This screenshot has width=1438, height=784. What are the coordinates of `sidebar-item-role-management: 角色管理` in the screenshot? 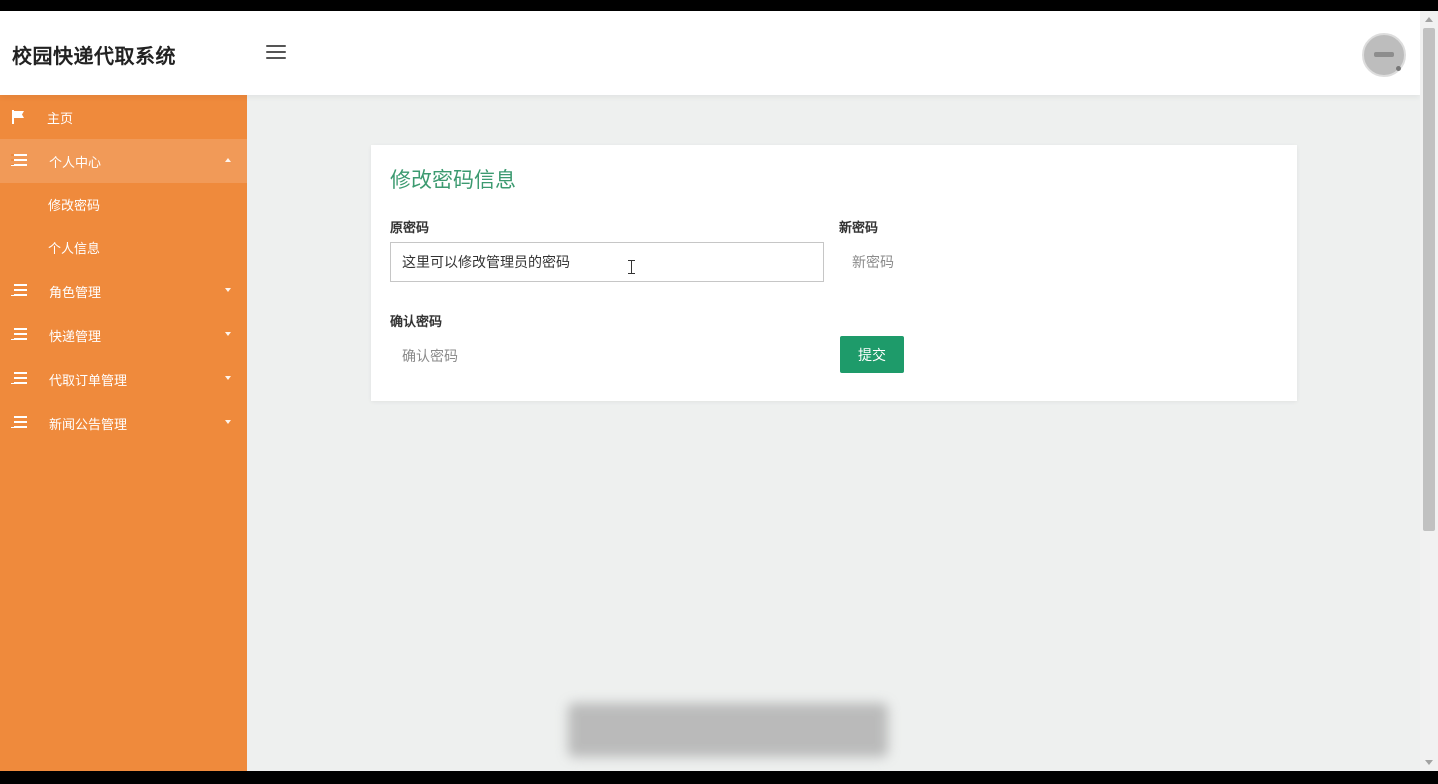 It's located at (123, 291).